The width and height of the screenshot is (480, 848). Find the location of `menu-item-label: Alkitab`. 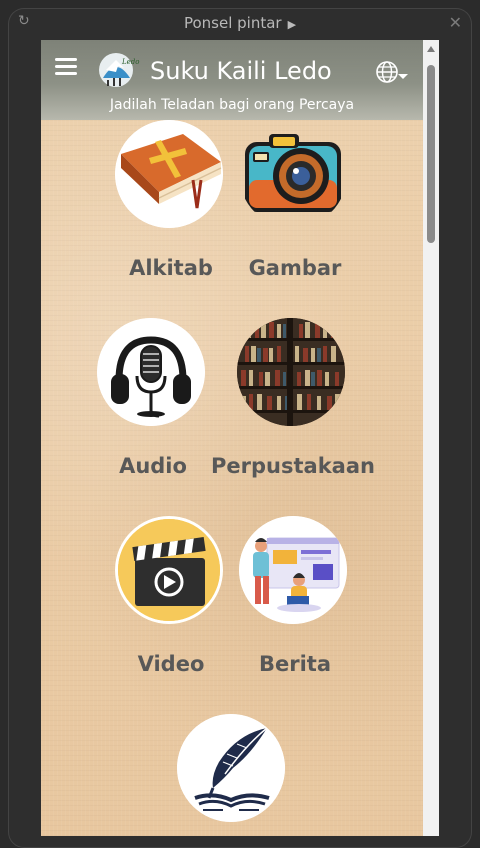

menu-item-label: Alkitab is located at coordinates (171, 268).